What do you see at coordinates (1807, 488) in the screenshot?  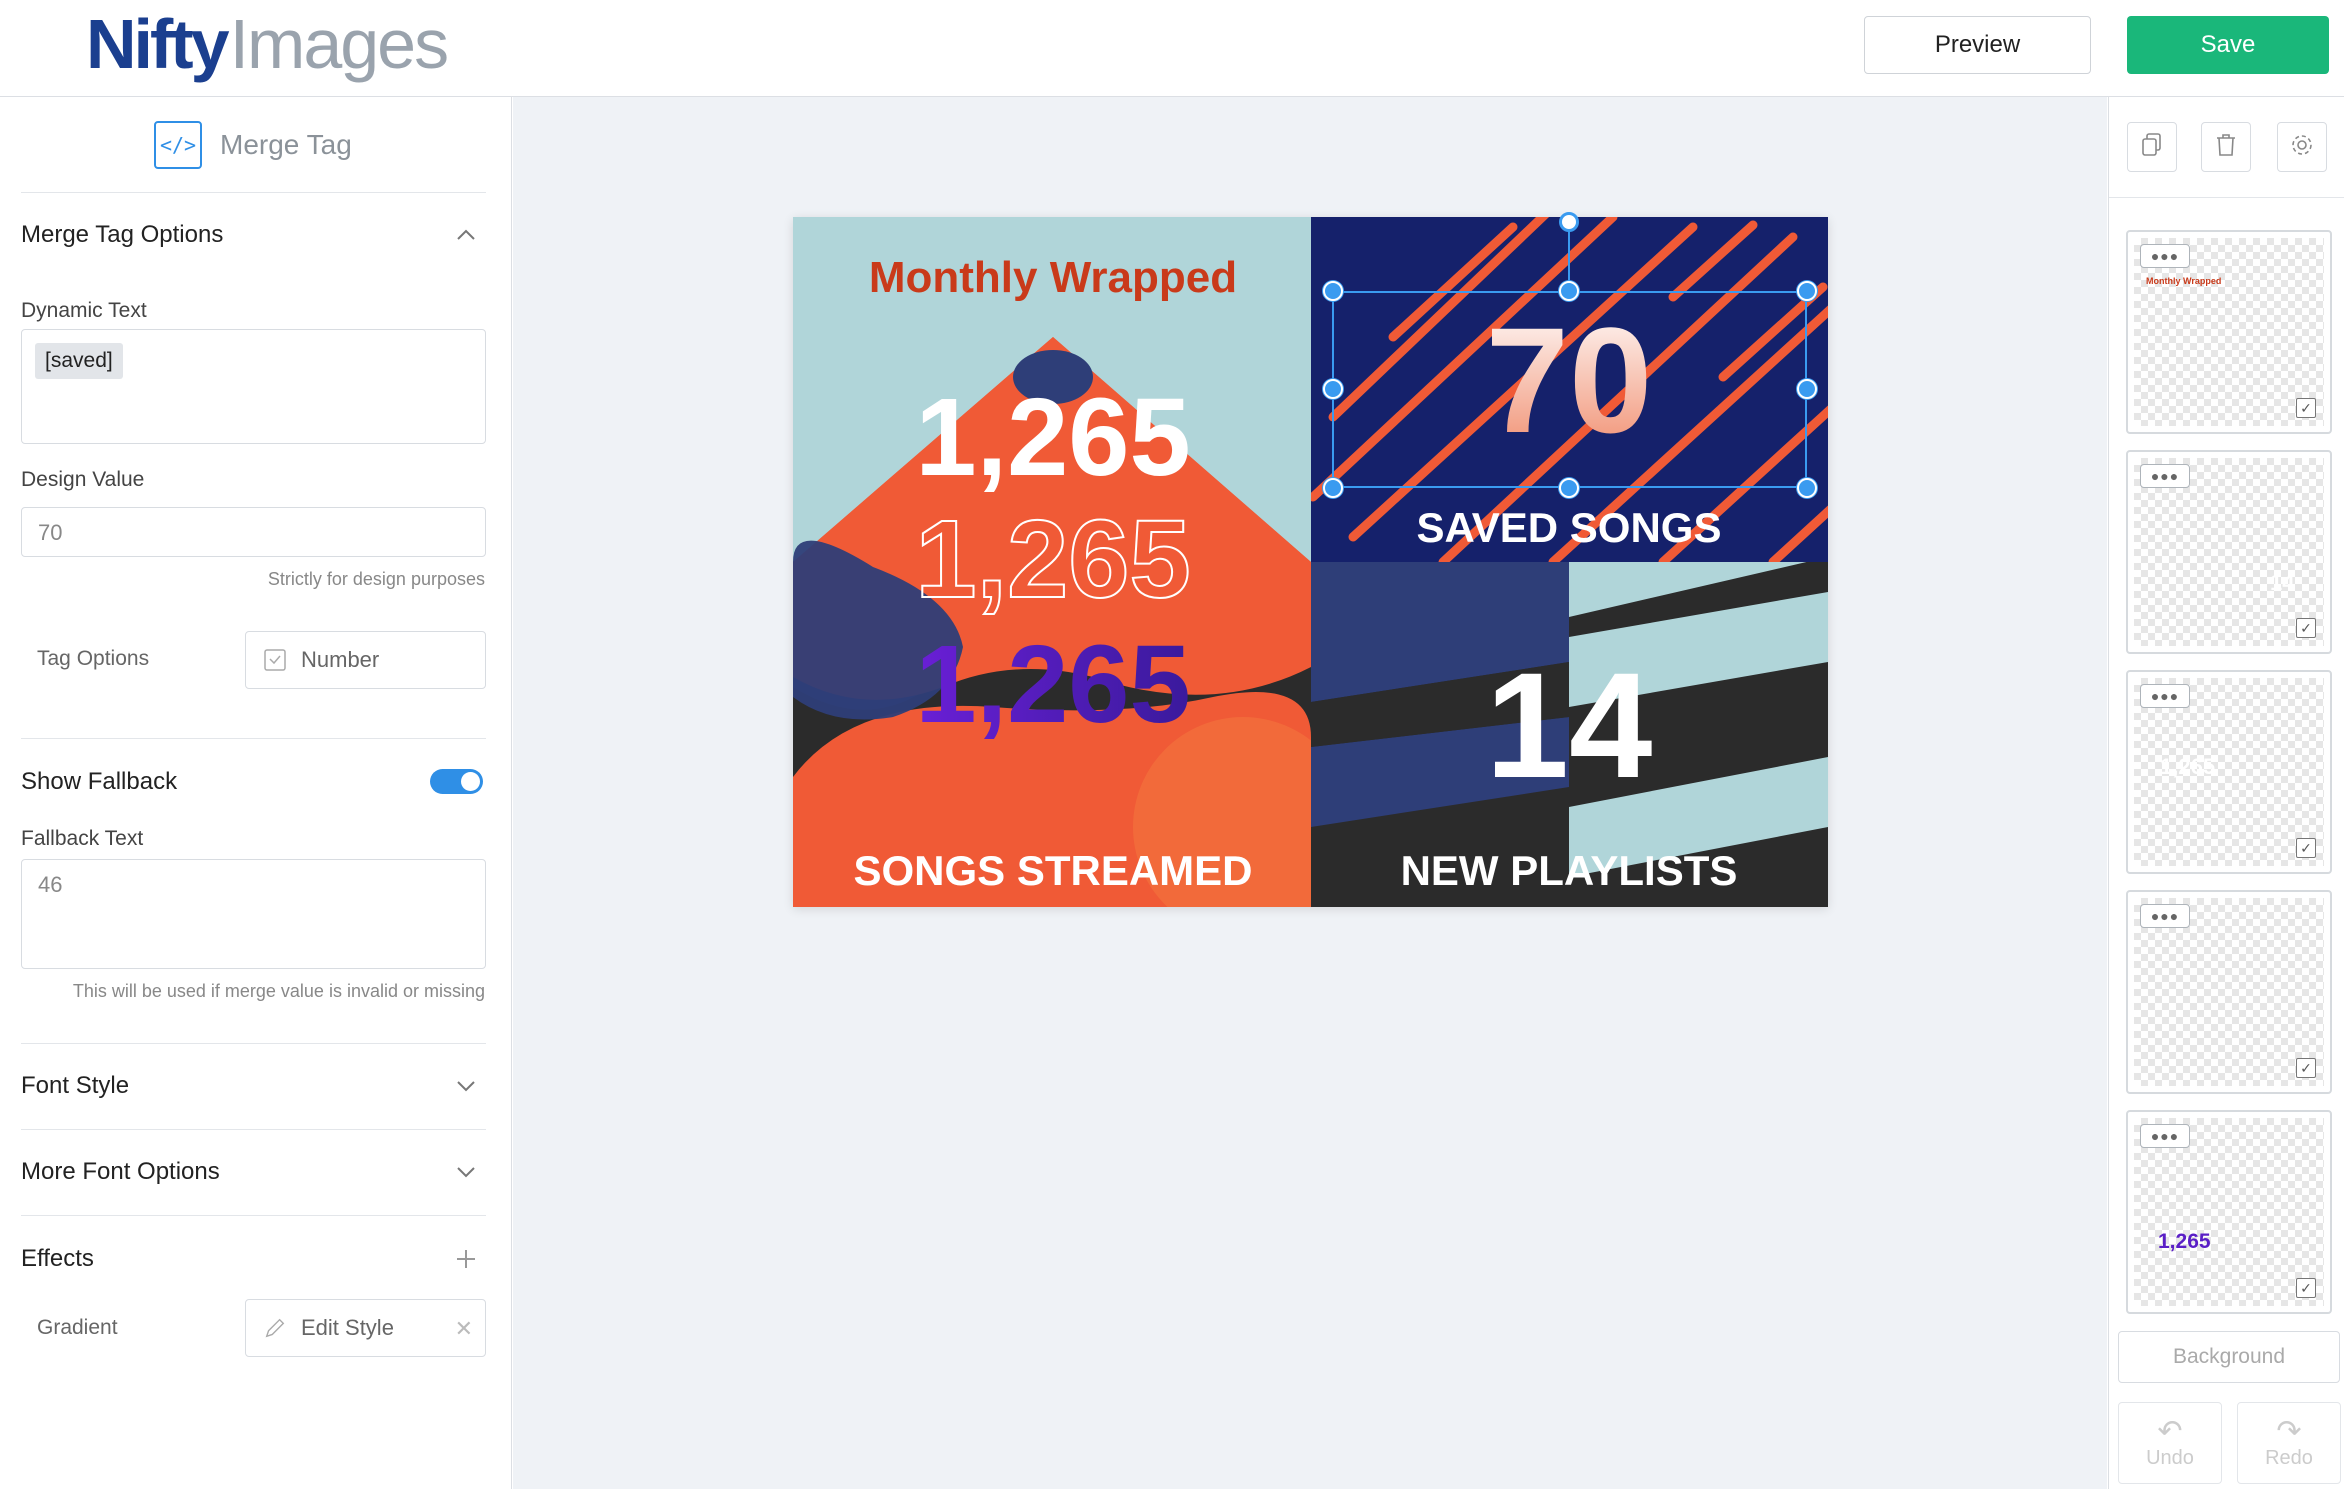 I see `resize-handle-se` at bounding box center [1807, 488].